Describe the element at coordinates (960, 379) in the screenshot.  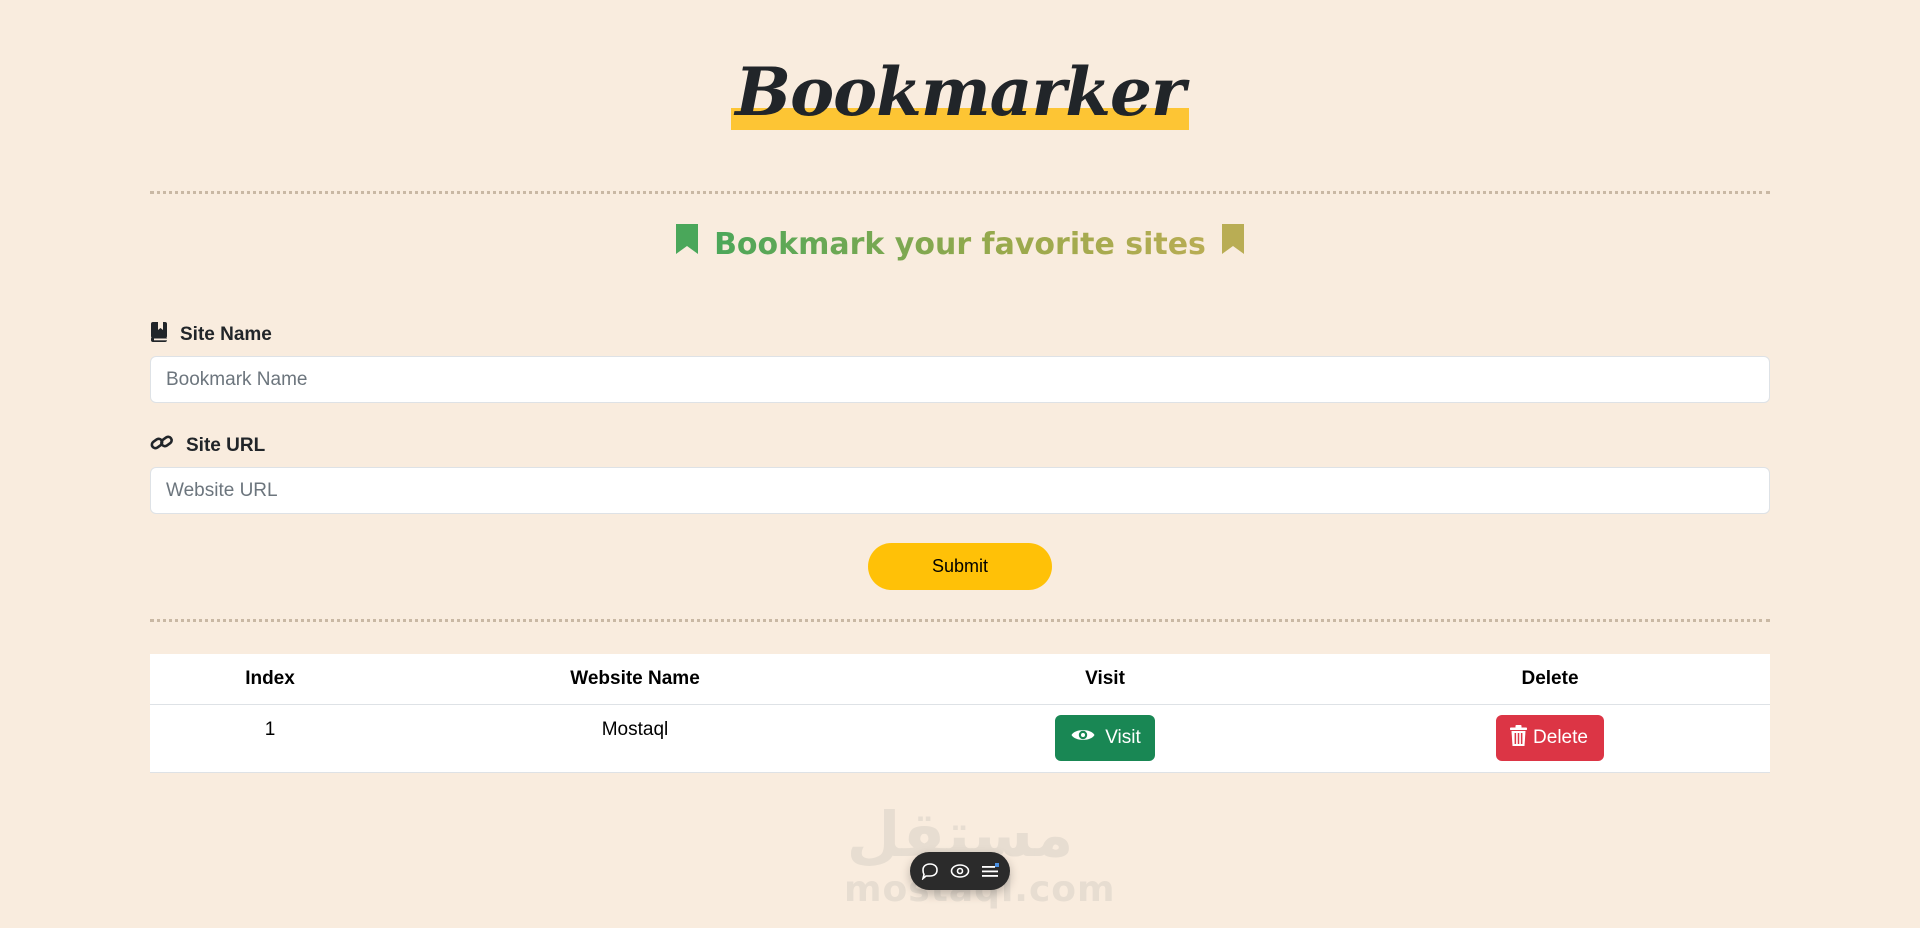
I see `site-name-input` at that location.